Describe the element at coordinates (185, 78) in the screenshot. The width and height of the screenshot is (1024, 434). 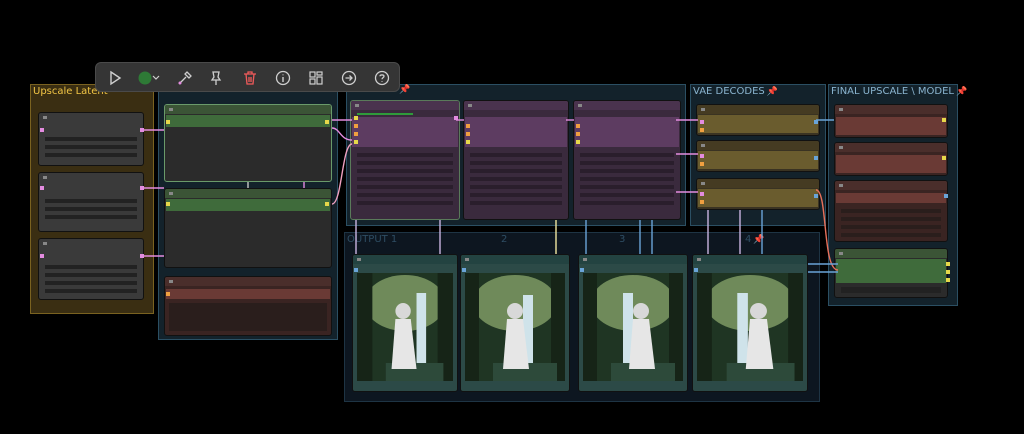
I see `eyedropper-icon` at that location.